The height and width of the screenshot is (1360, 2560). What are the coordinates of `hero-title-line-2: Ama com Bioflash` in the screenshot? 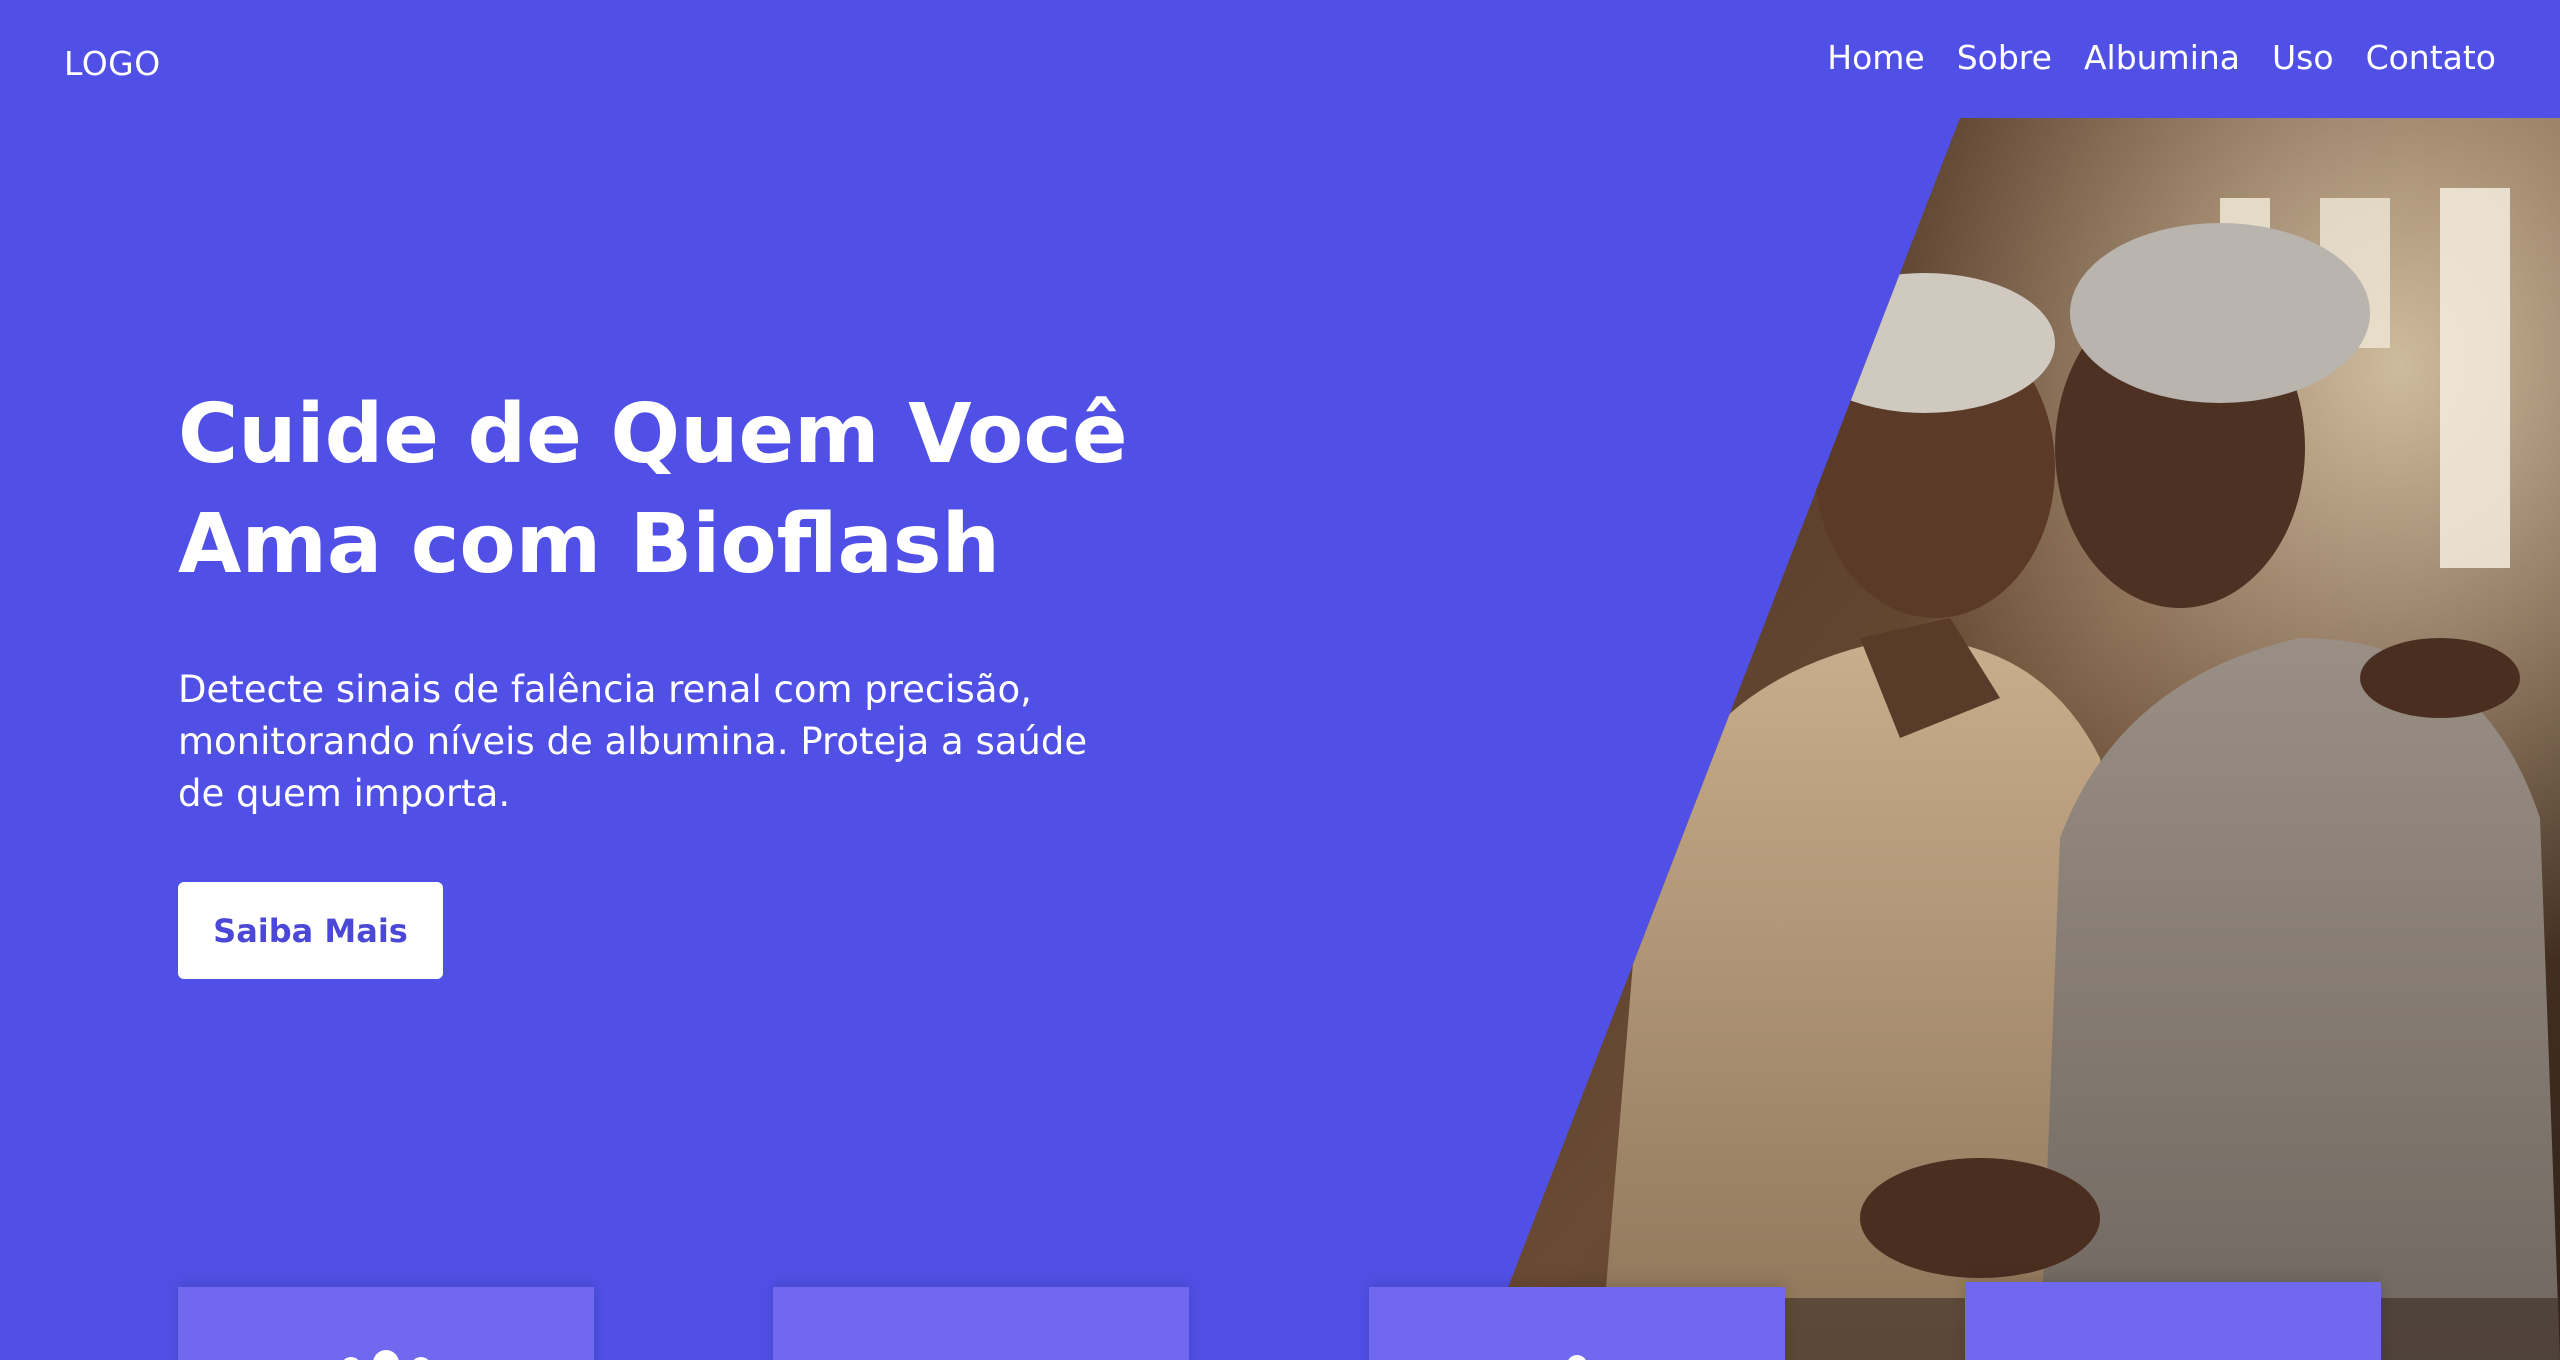 It's located at (589, 544).